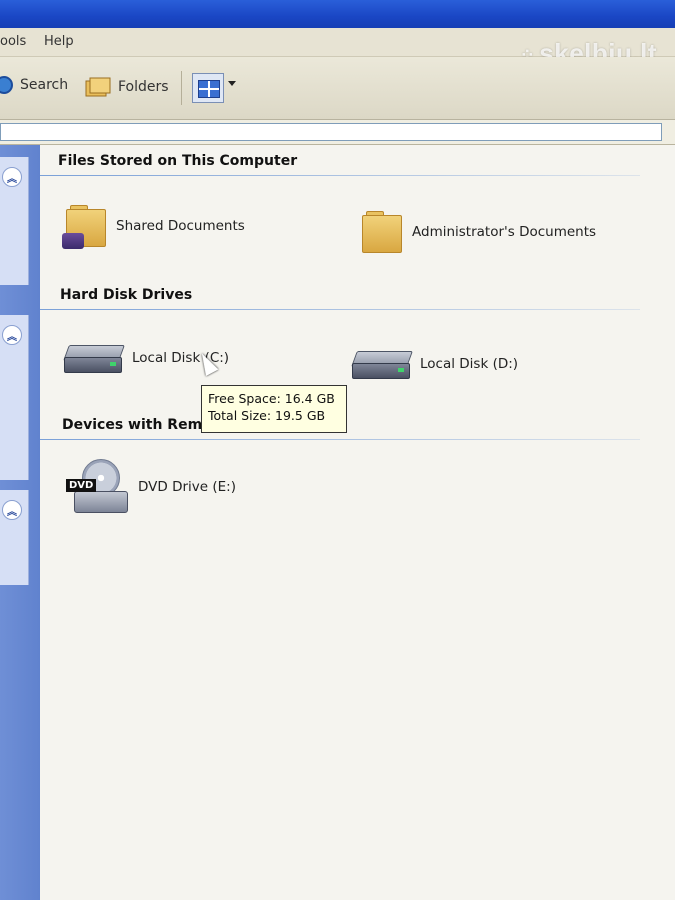  What do you see at coordinates (181, 88) in the screenshot?
I see `toolbar-separator` at bounding box center [181, 88].